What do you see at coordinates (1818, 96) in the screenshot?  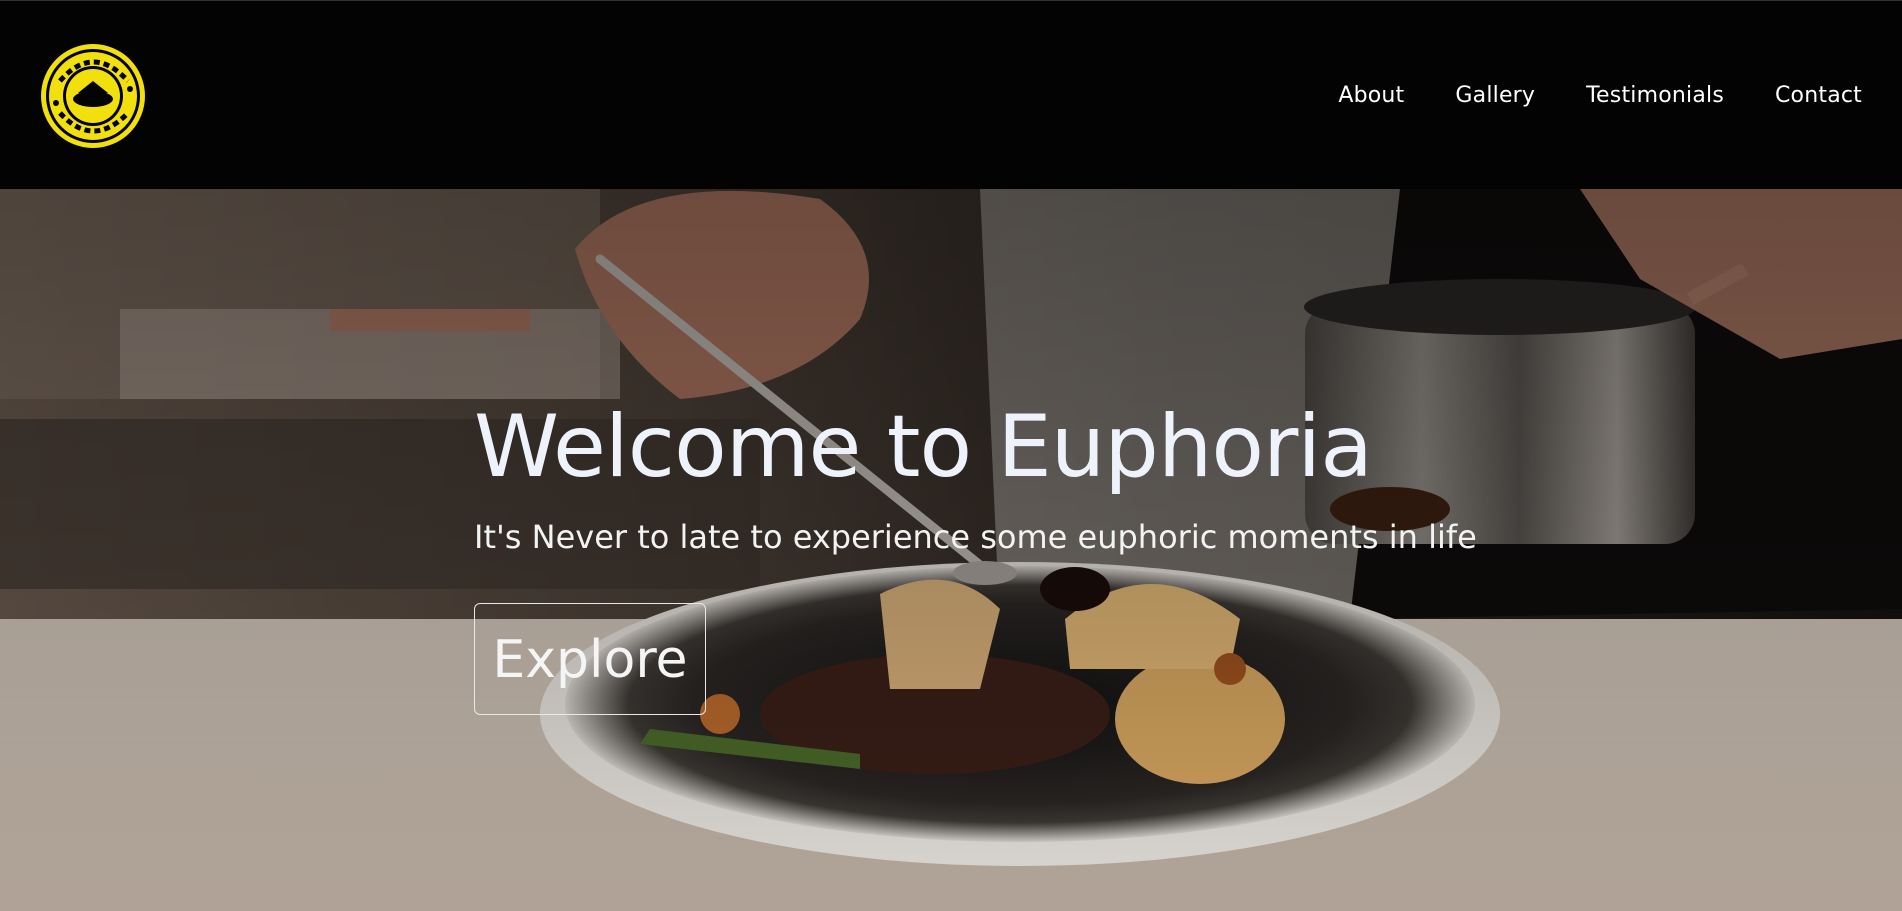 I see `nav-contact: Contact` at bounding box center [1818, 96].